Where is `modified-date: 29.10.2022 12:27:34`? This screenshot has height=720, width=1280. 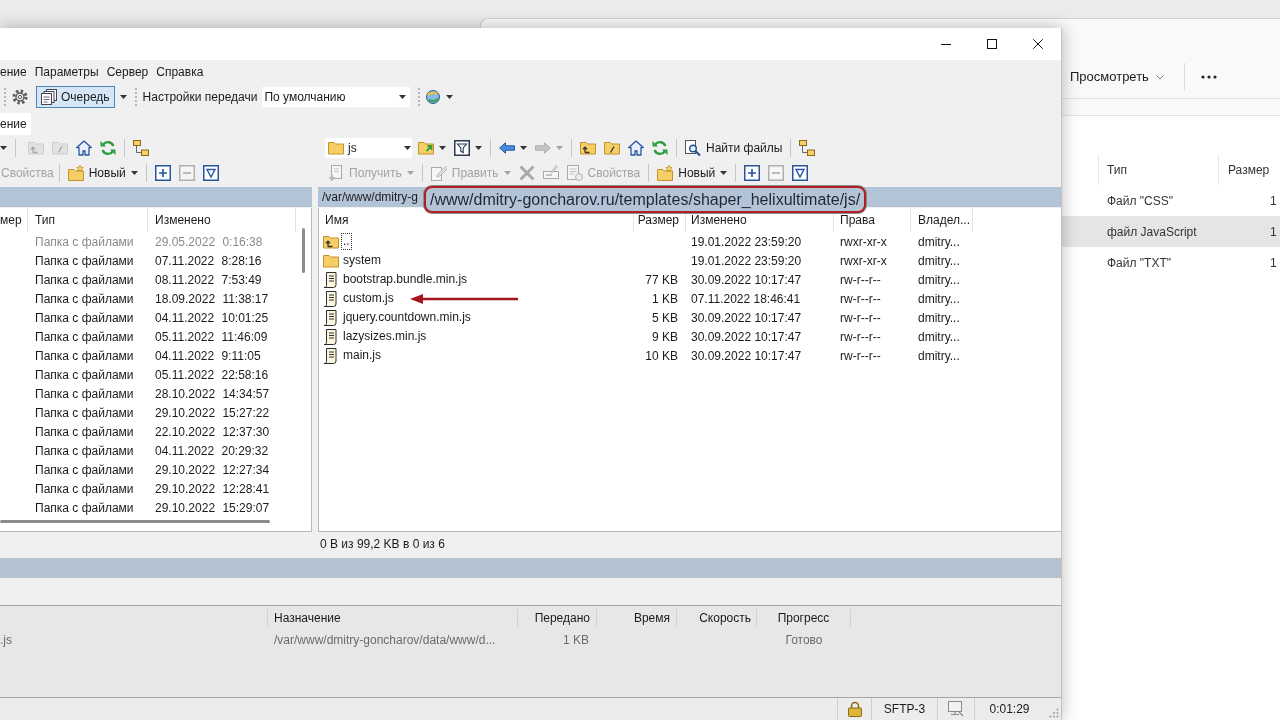
modified-date: 29.10.2022 12:27:34 is located at coordinates (212, 469).